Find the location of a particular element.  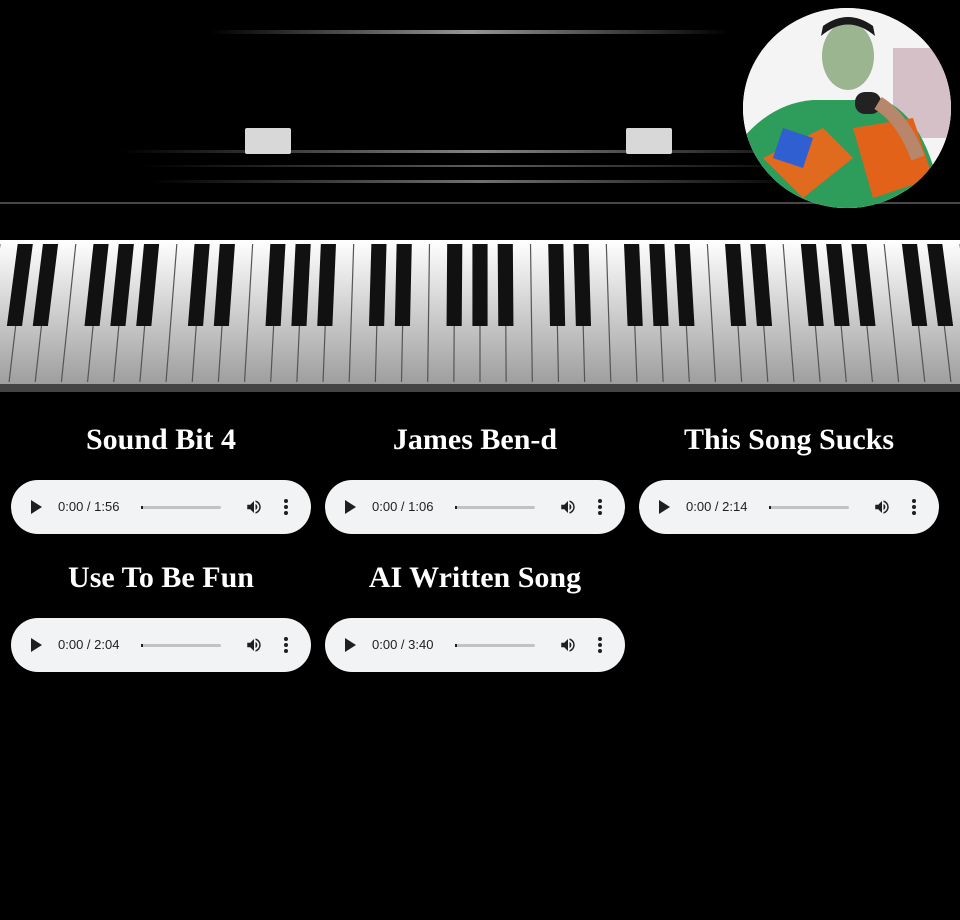

audio-player: 0:00 / 3:40 is located at coordinates (475, 645).